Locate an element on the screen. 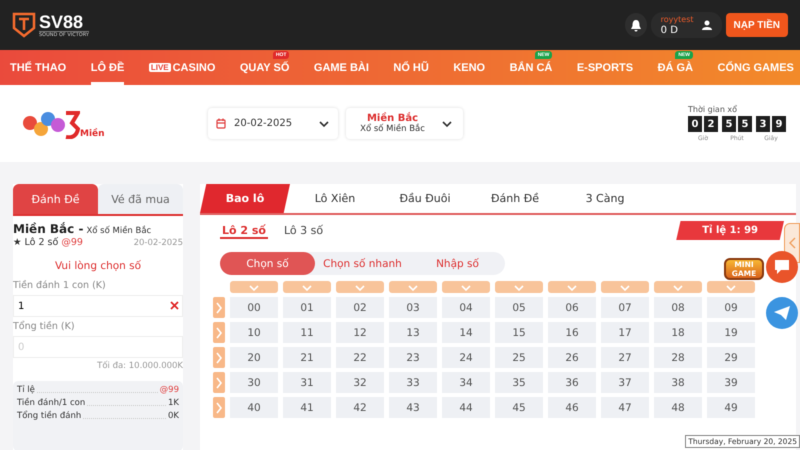  number-button: 09 is located at coordinates (731, 307).